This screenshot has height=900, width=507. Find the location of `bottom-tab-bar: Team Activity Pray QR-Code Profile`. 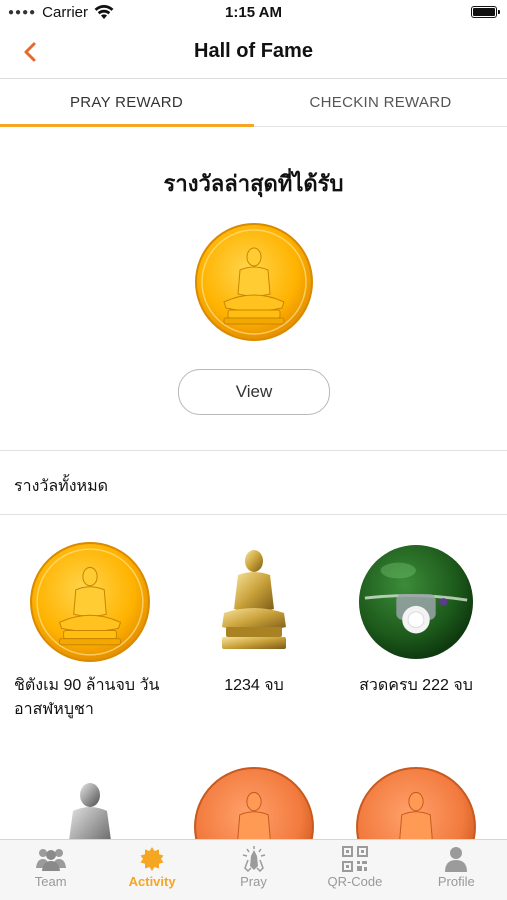

bottom-tab-bar: Team Activity Pray QR-Code Profile is located at coordinates (253, 869).